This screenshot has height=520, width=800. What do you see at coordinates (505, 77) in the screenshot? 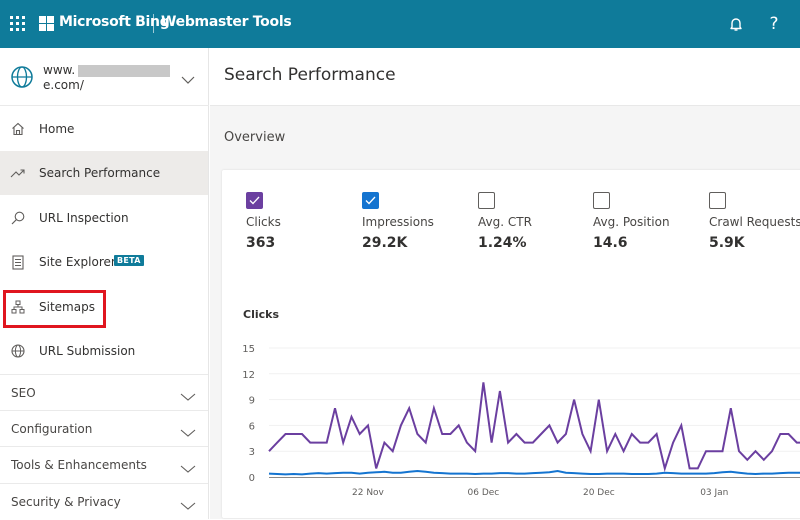
I see `page-header: Search Performance` at bounding box center [505, 77].